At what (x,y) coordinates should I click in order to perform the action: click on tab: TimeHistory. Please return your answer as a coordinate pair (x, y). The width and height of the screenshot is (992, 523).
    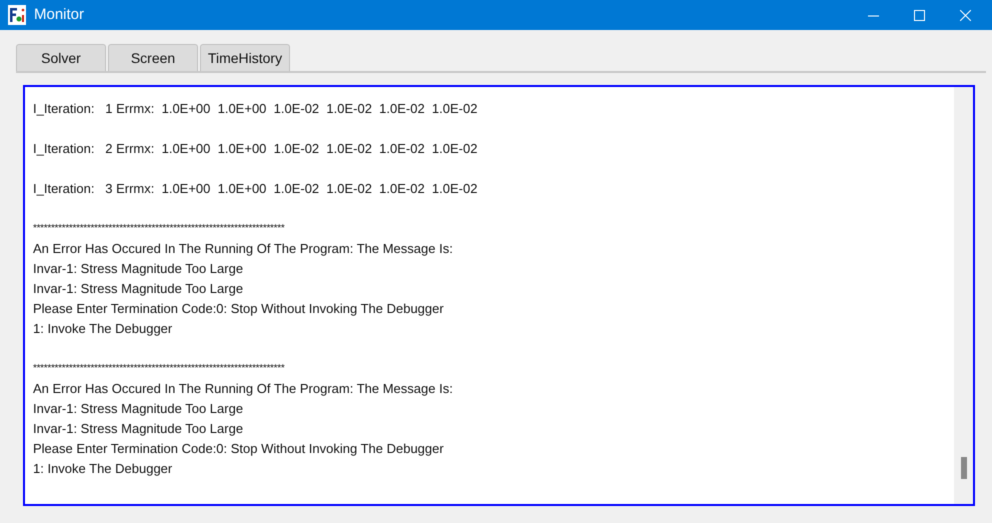
    Looking at the image, I should click on (245, 57).